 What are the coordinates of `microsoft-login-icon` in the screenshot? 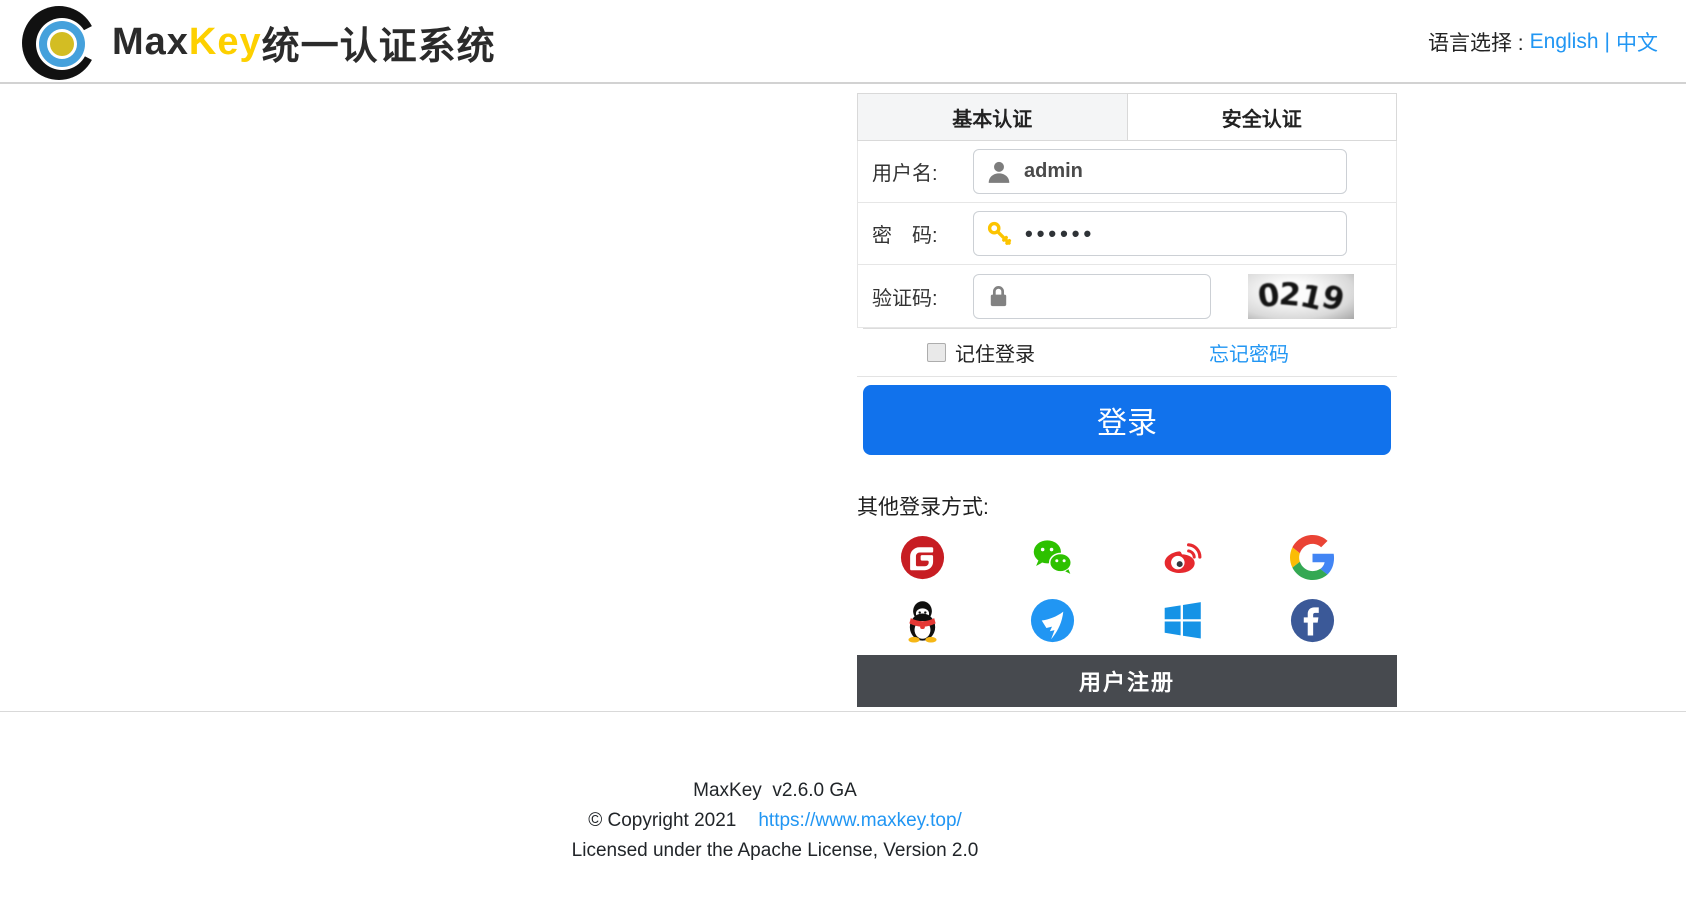 It's located at (1182, 620).